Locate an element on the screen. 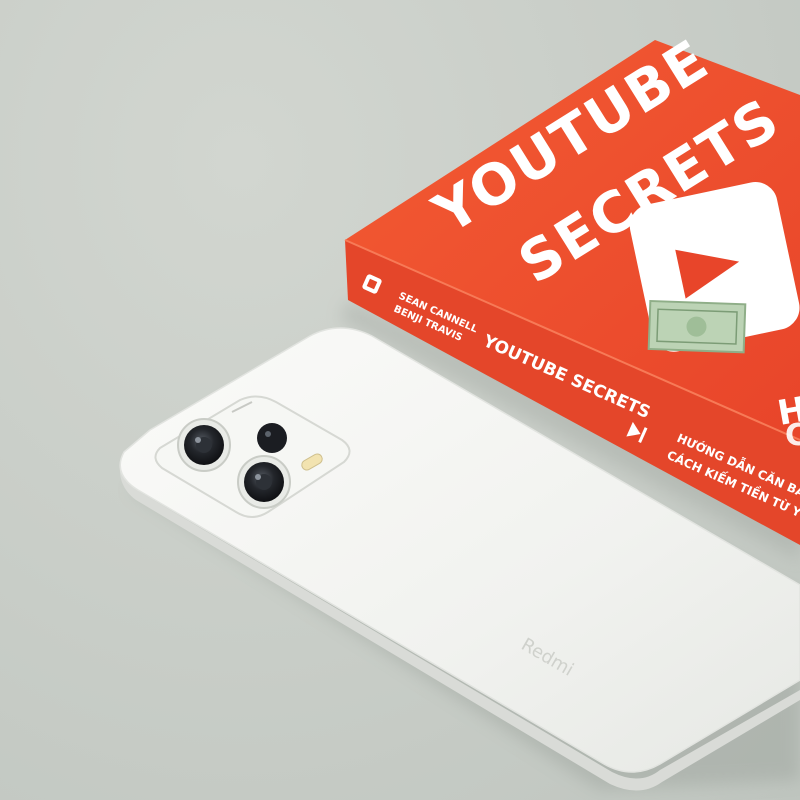  main-camera-lens-icon is located at coordinates (204, 445).